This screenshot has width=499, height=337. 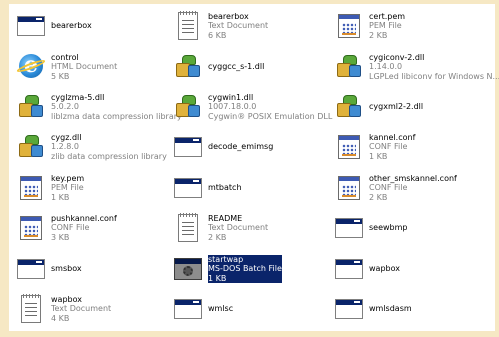 I want to click on file-type-label: 1.14.0.0, so click(x=386, y=67).